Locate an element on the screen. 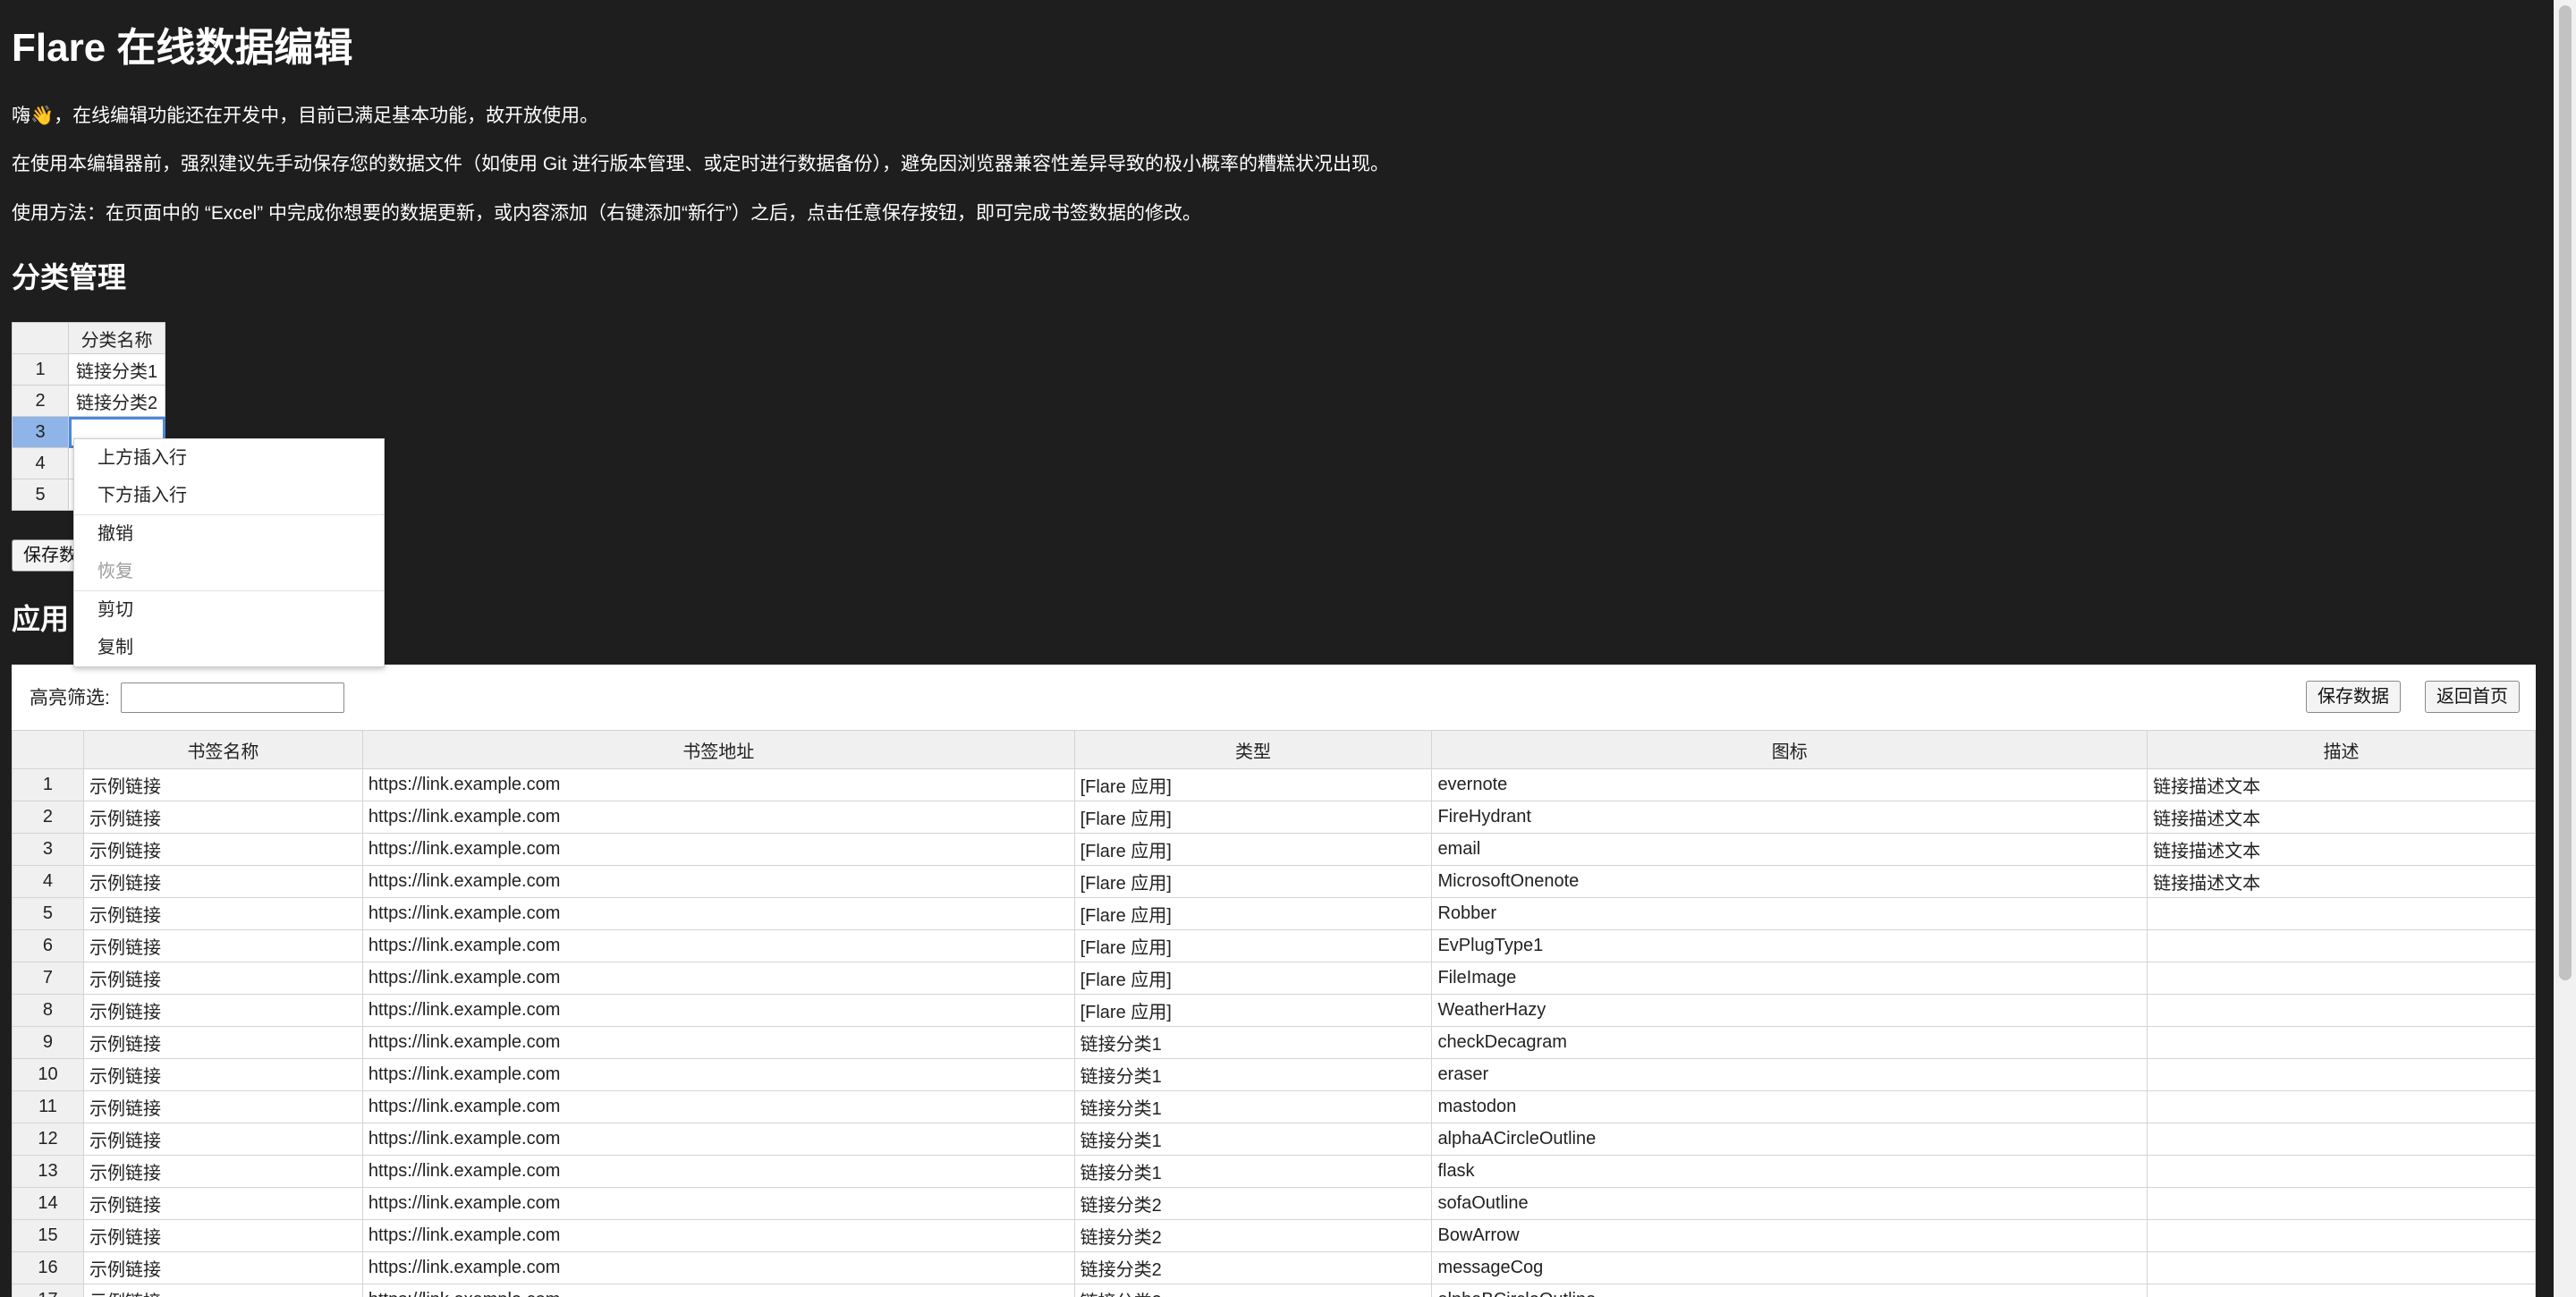 The width and height of the screenshot is (2576, 1297). row-header: 15 is located at coordinates (48, 1235).